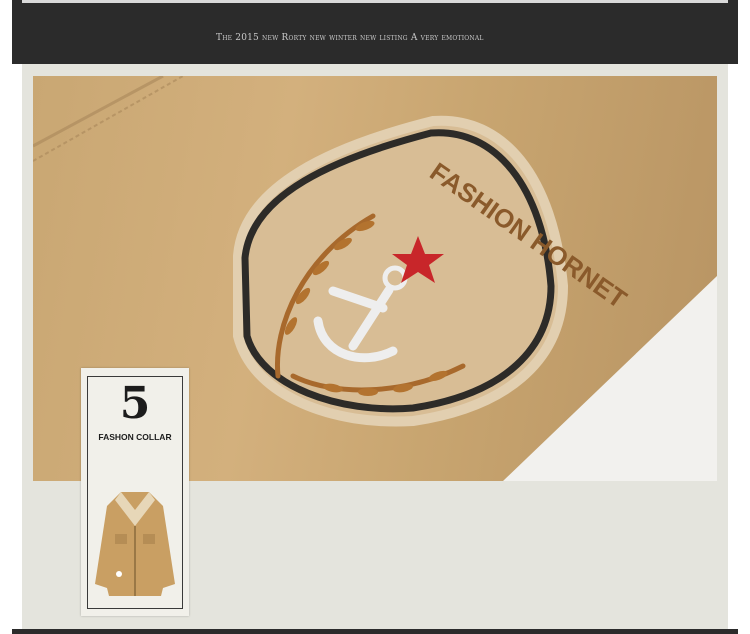  I want to click on feature-card: 5 FASHON COLLAR, so click(135, 492).